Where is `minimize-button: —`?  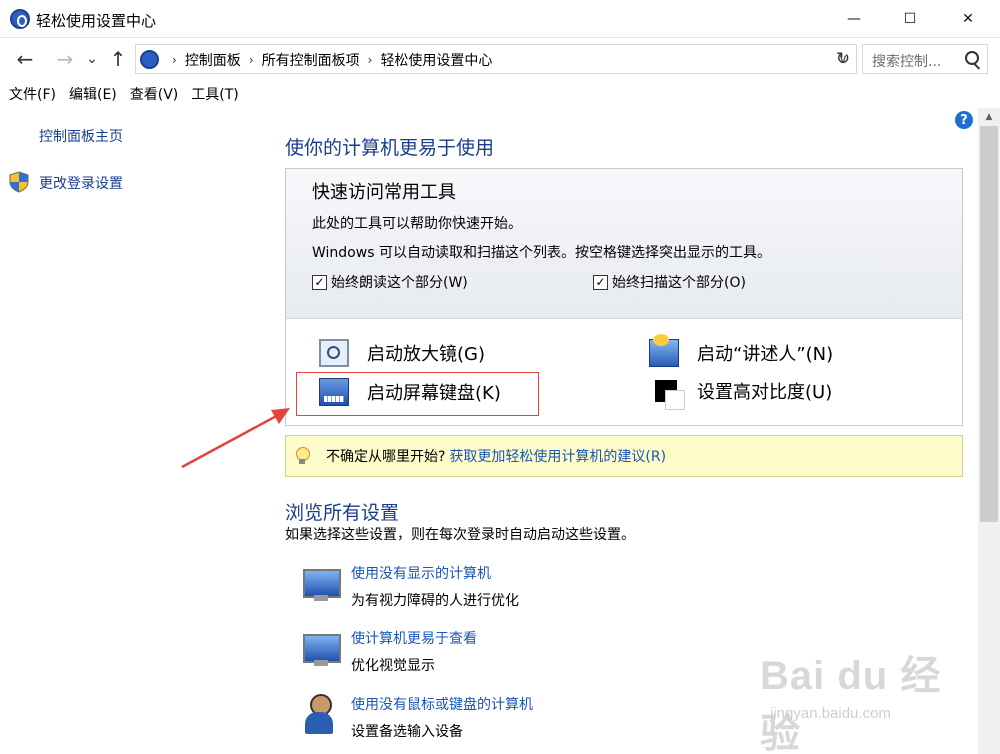 minimize-button: — is located at coordinates (854, 19).